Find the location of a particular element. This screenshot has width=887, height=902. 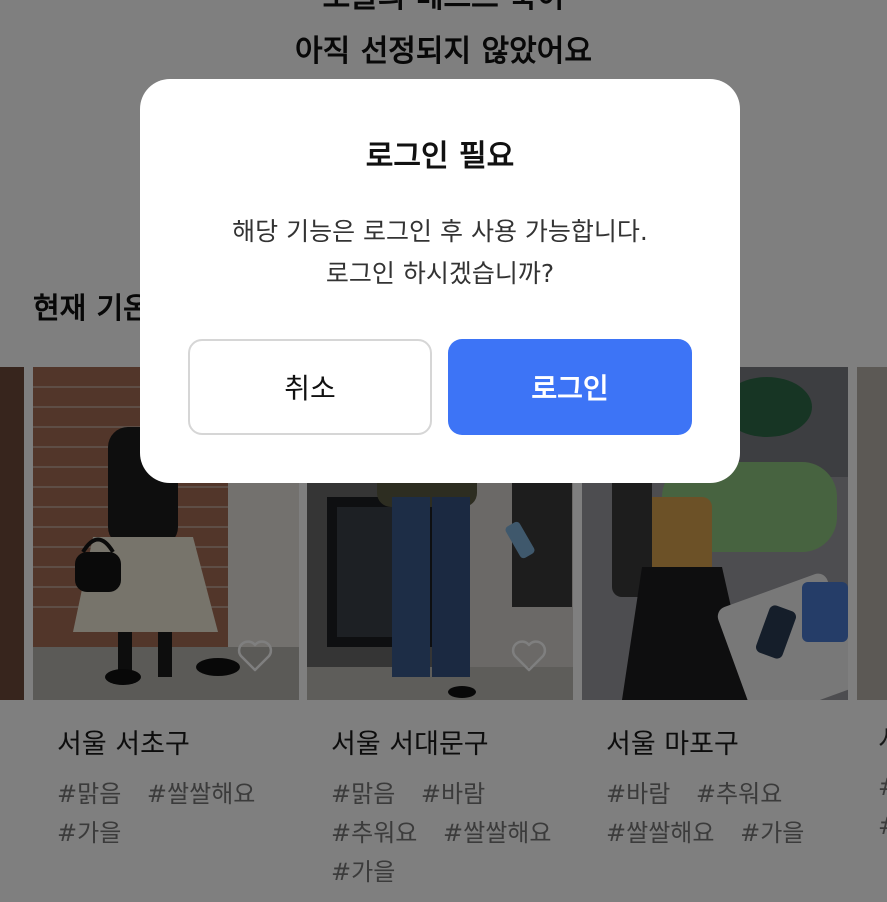

cancel-button: 취소 is located at coordinates (310, 387).